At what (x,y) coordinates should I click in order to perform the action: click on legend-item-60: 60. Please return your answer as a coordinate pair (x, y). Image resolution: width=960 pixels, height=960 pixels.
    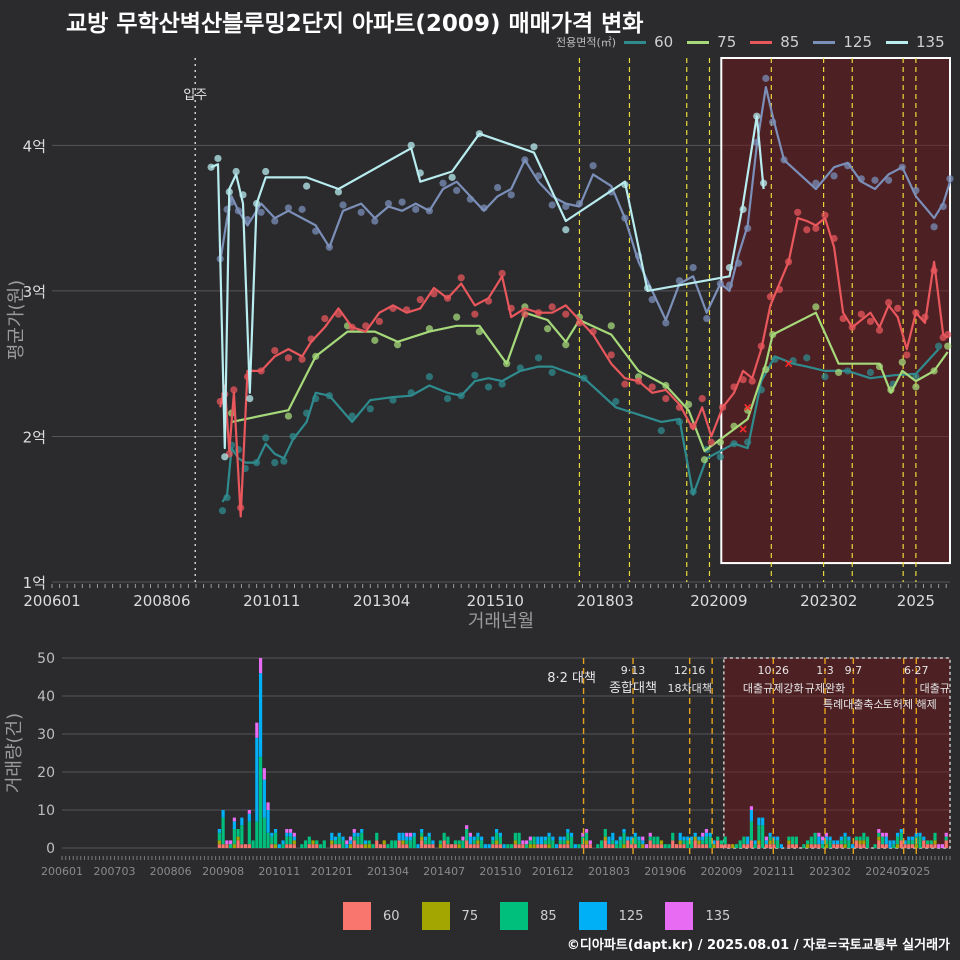
    Looking at the image, I should click on (648, 42).